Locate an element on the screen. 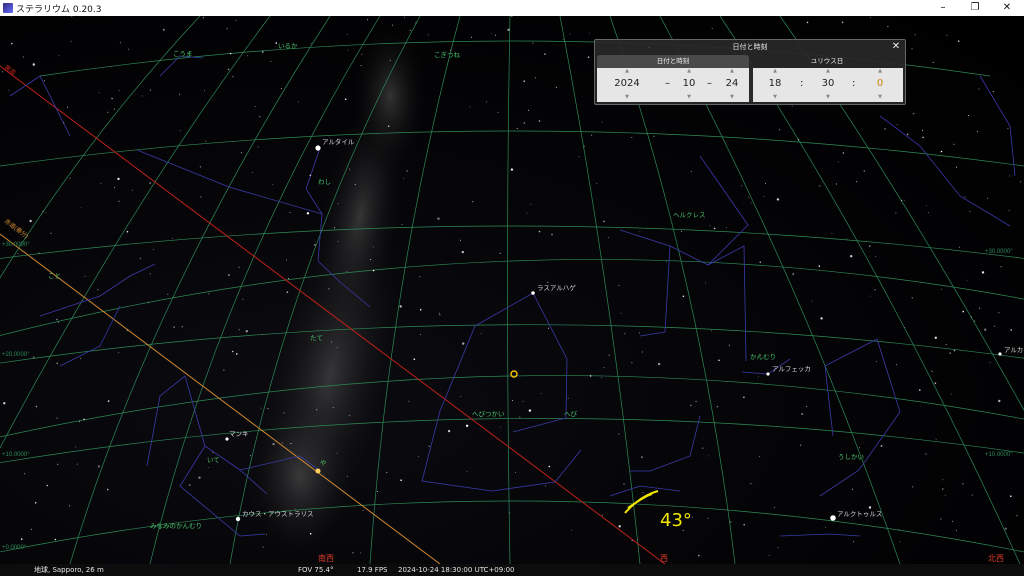  constellation-label: みなみのかんむり is located at coordinates (176, 526).